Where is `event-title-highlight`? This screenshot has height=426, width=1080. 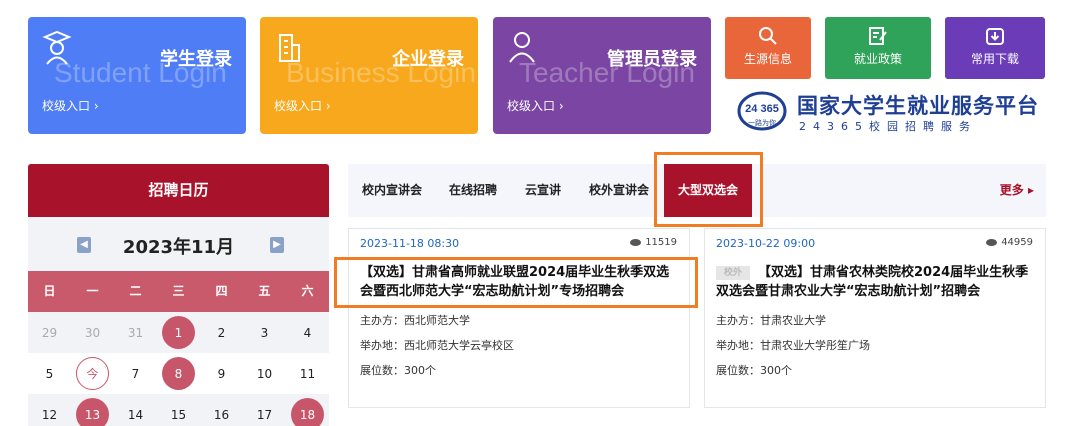 event-title-highlight is located at coordinates (516, 282).